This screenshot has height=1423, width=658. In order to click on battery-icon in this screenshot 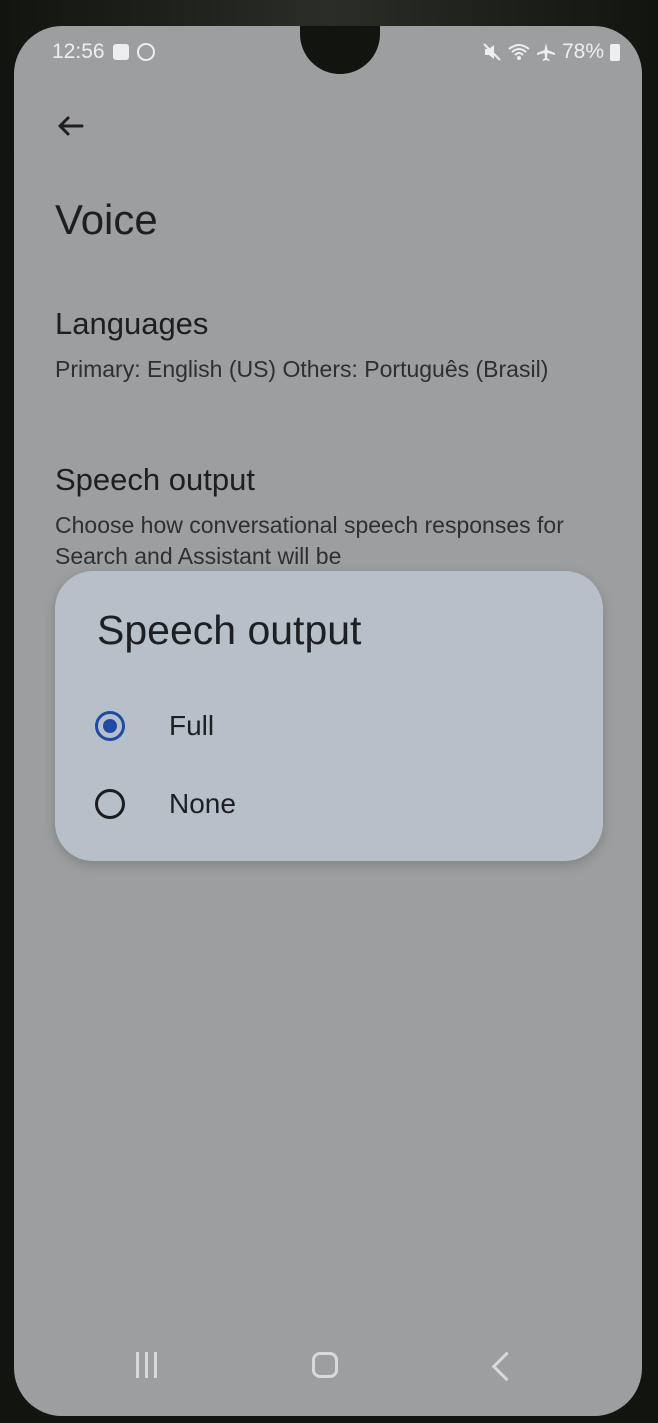, I will do `click(615, 52)`.